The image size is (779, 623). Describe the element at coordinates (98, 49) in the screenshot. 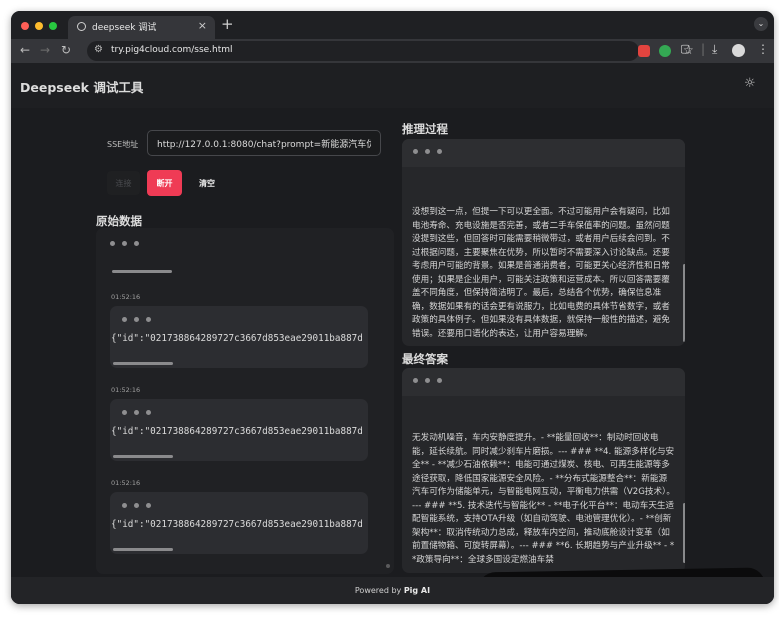

I see `site-info-icon: ⚙` at that location.